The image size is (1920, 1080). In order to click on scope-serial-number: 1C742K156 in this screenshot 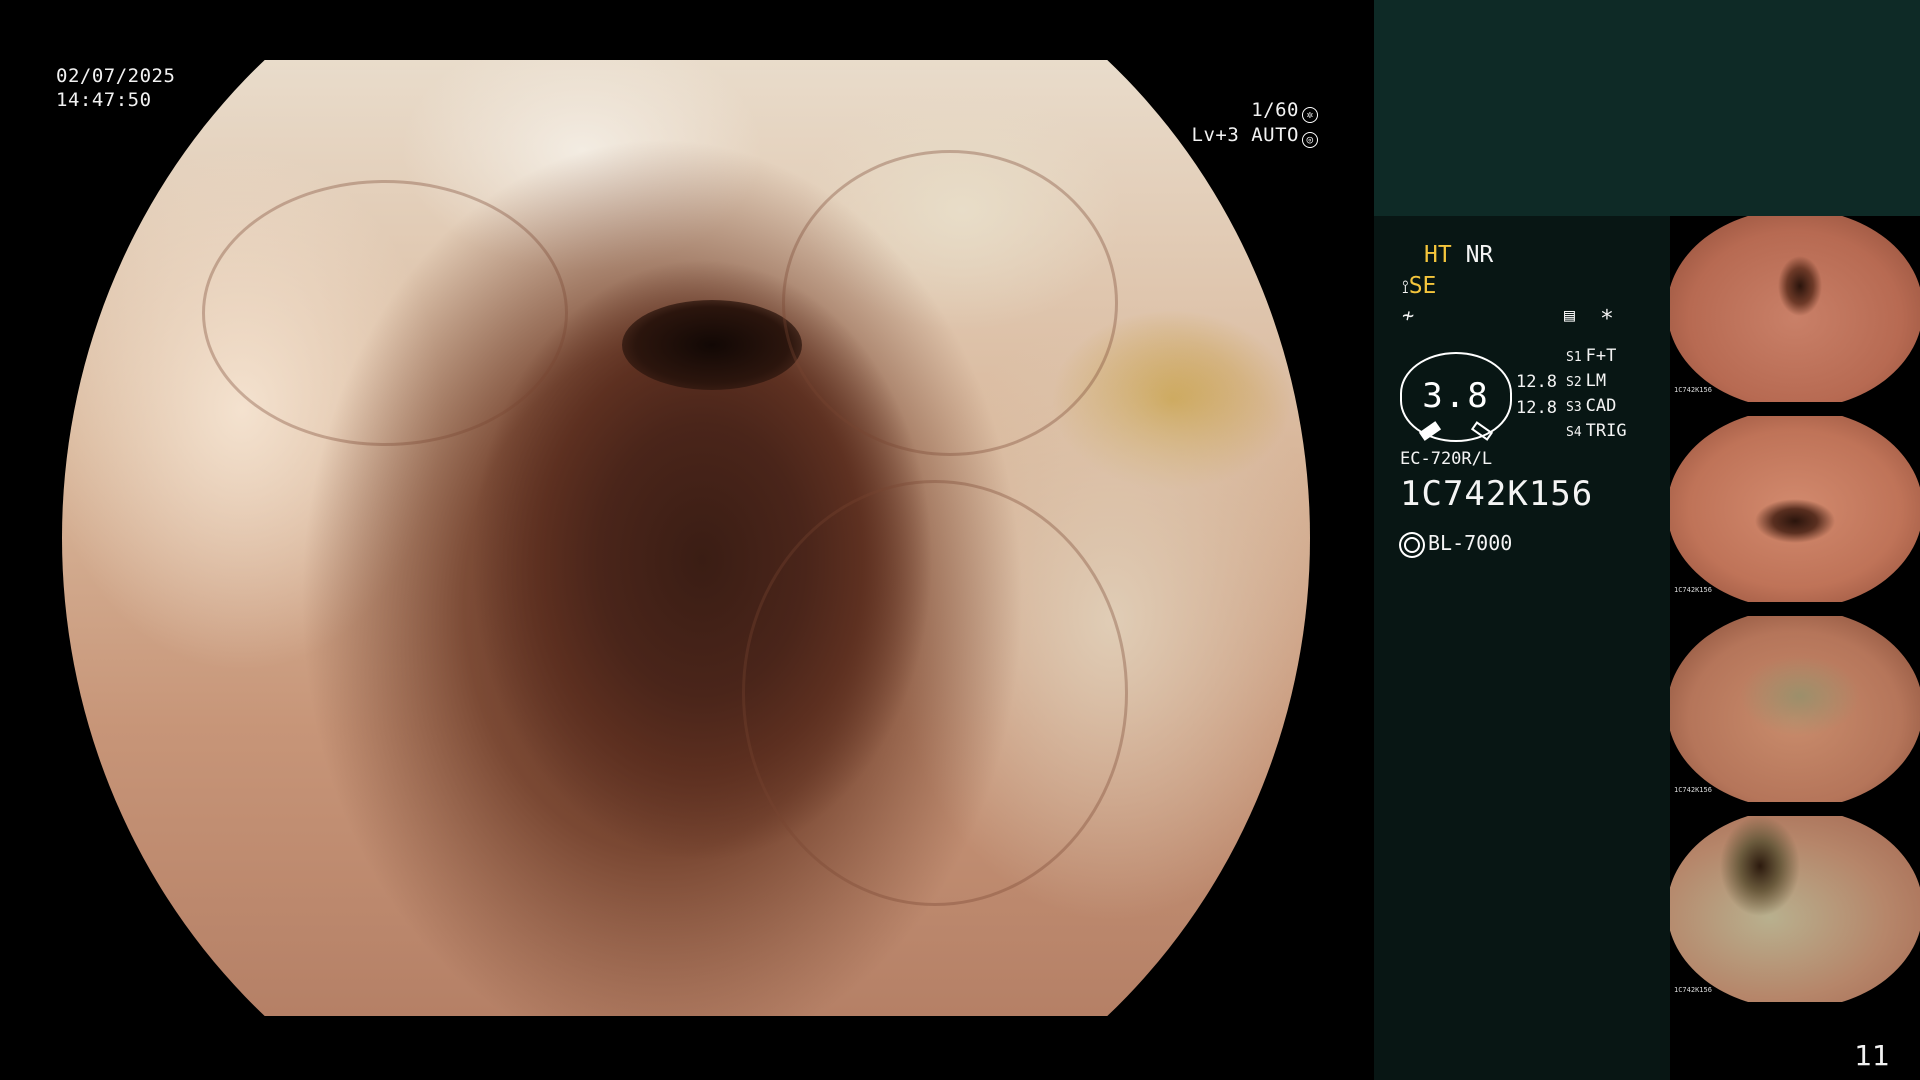, I will do `click(1497, 494)`.